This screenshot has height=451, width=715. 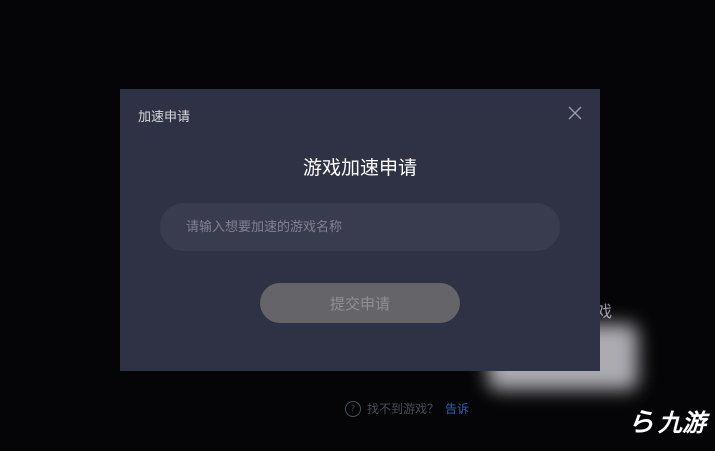 What do you see at coordinates (353, 408) in the screenshot?
I see `question-circle-icon: ?` at bounding box center [353, 408].